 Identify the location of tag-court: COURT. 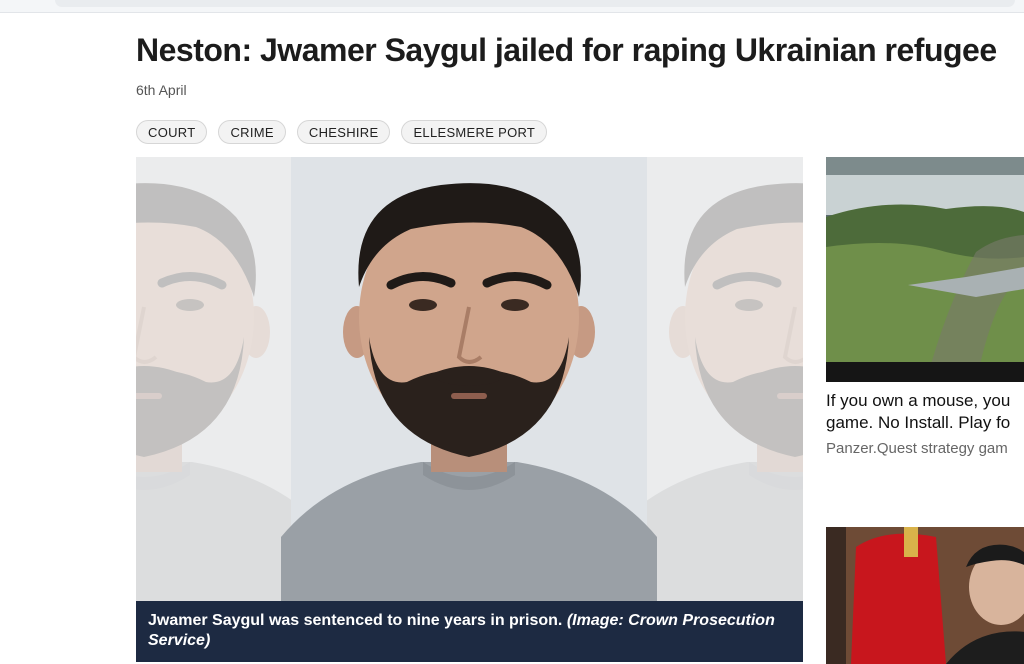
(172, 132).